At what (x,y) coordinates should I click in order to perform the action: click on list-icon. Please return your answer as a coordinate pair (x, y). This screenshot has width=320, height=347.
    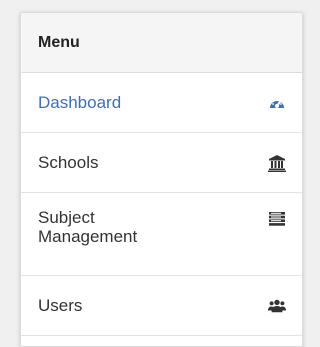
    Looking at the image, I should click on (277, 219).